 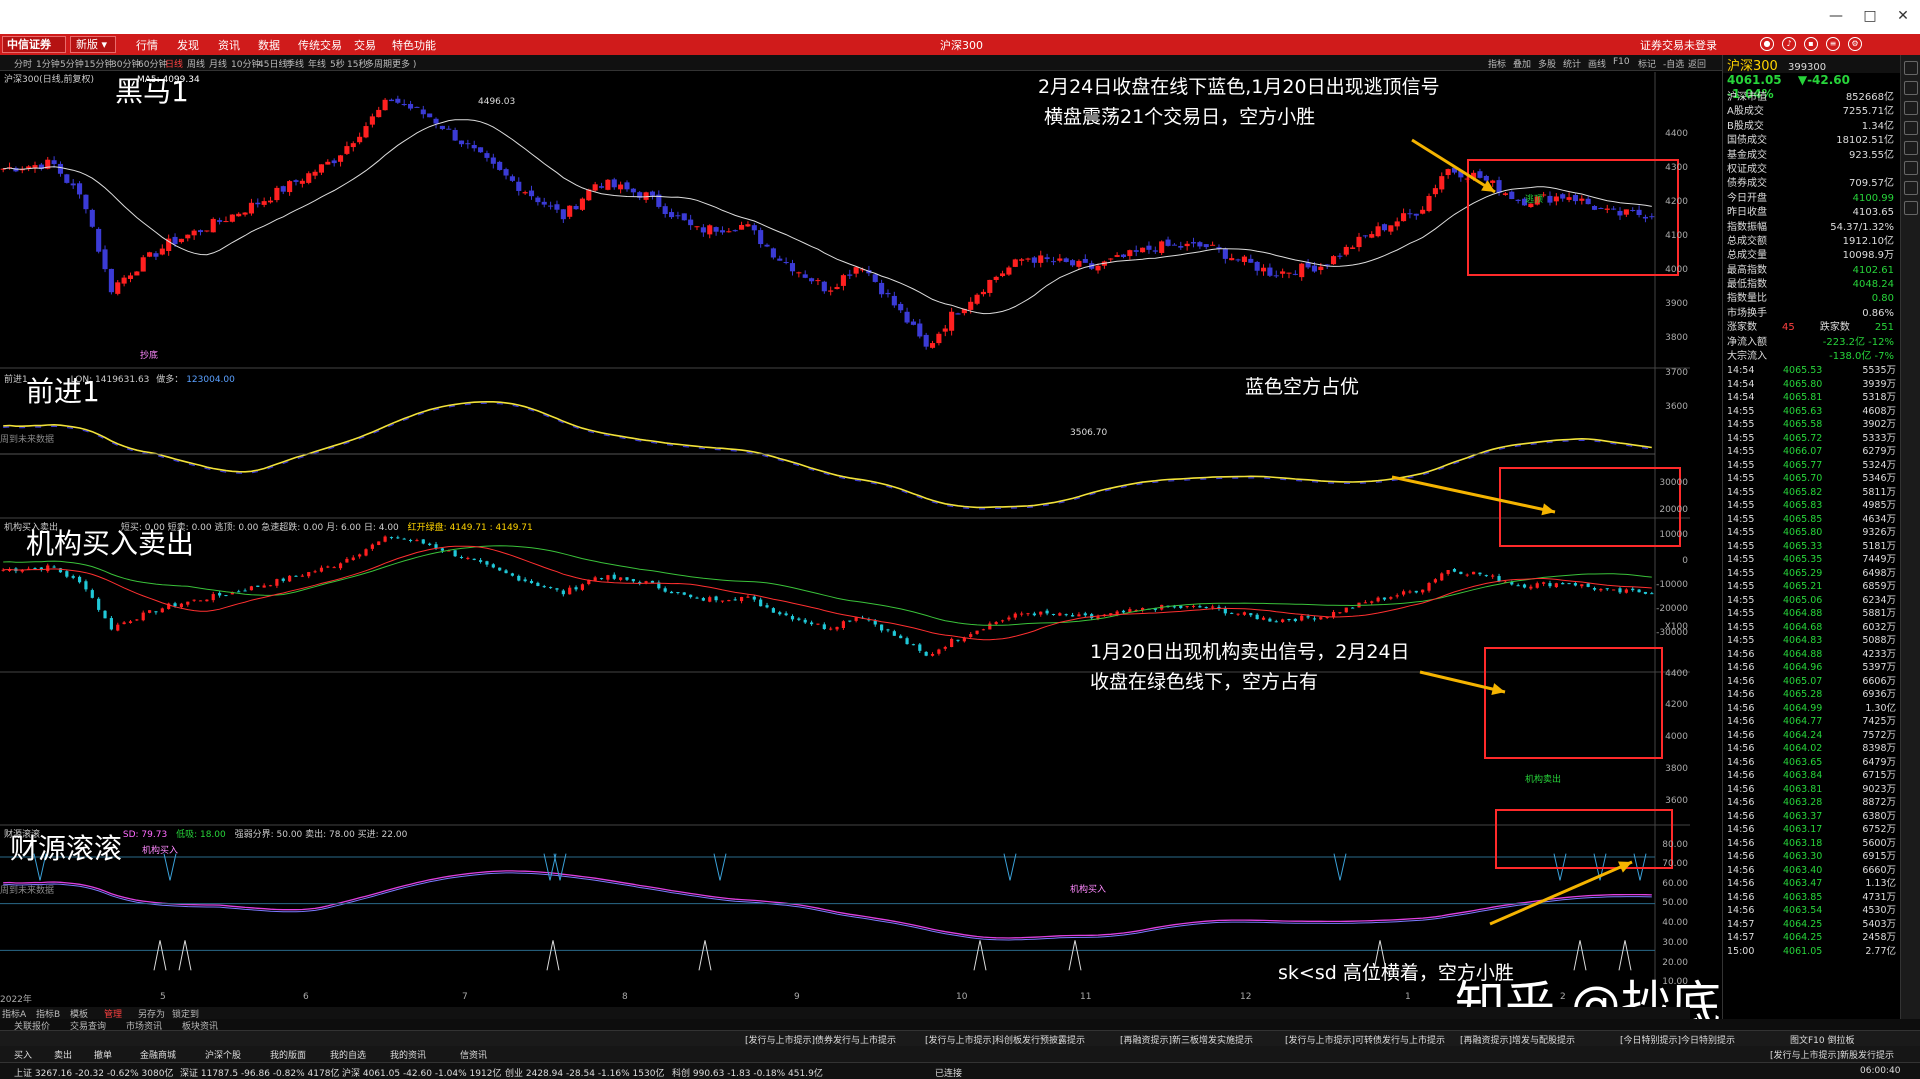 I want to click on user-icon: ●, so click(x=1767, y=44).